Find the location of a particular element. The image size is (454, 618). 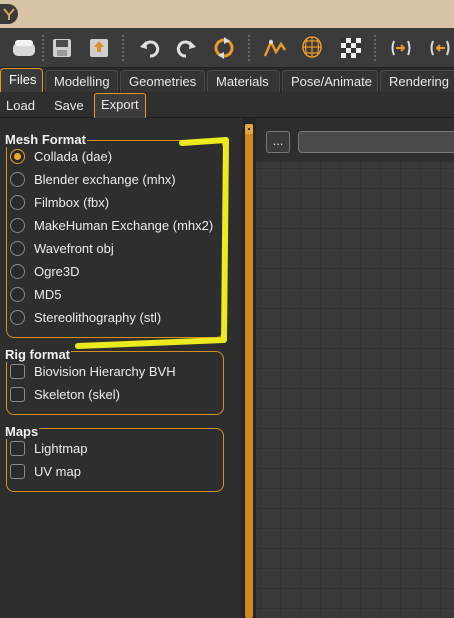

export-icon is located at coordinates (99, 48).